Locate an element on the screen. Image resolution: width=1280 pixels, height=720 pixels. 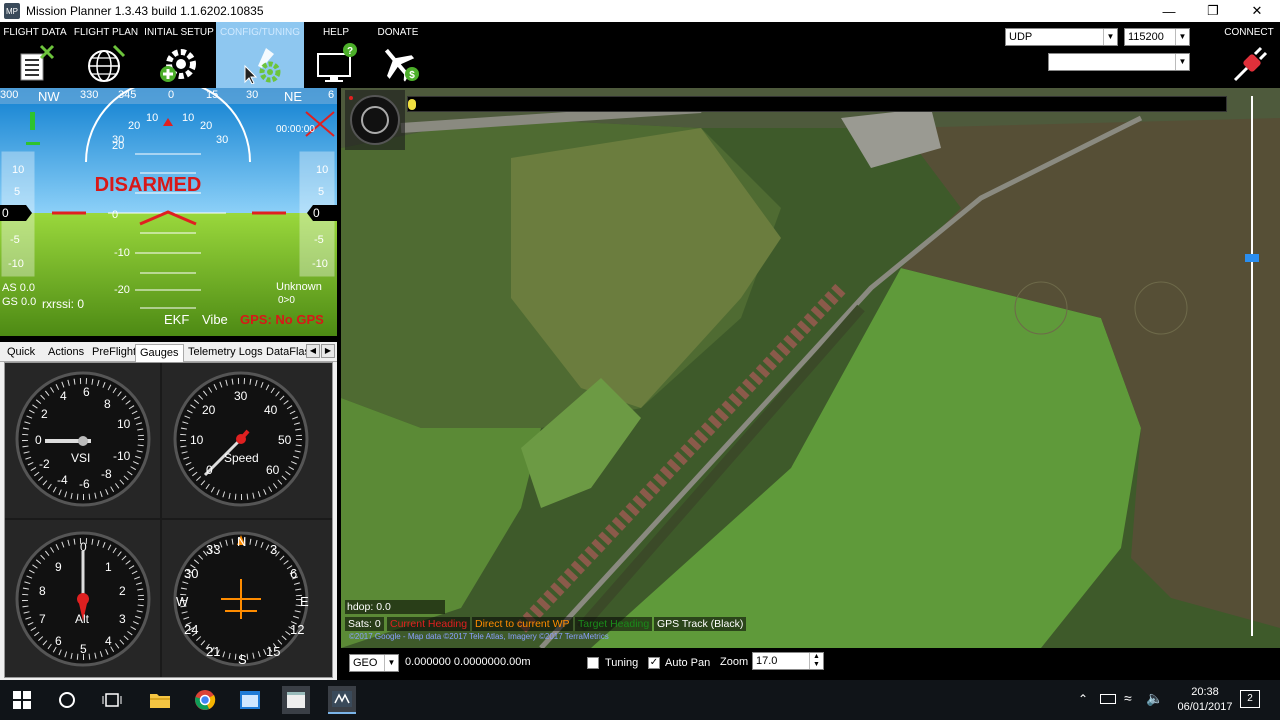
altitude-slider is located at coordinates (1252, 366).